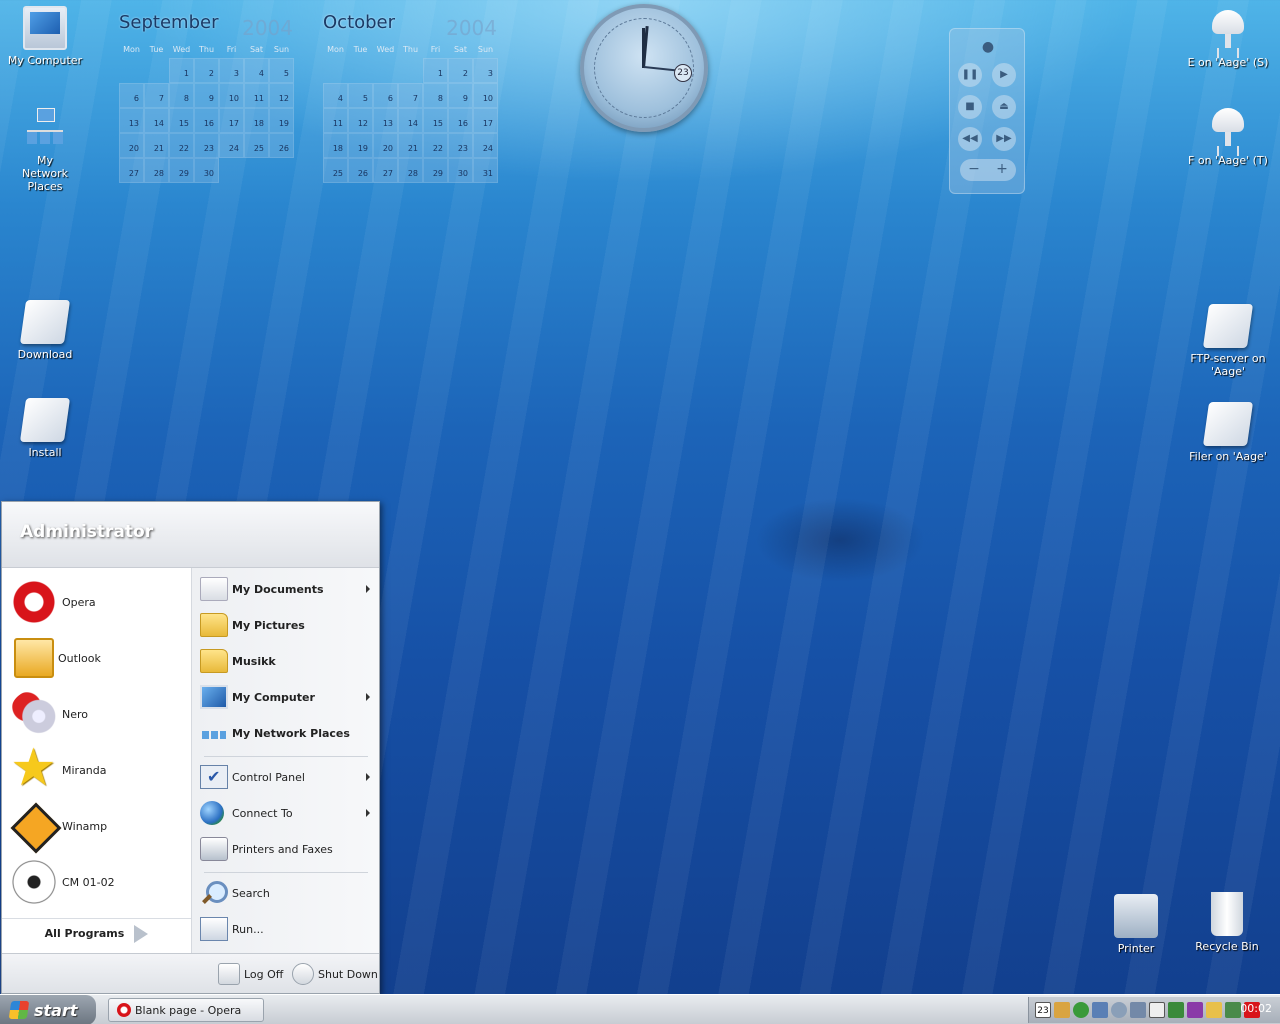  I want to click on ftp-server-icon, so click(1228, 326).